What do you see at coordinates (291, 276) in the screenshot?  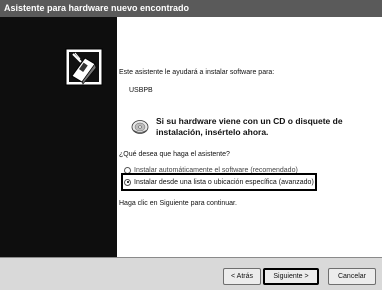 I see `next-button: Siguiente >` at bounding box center [291, 276].